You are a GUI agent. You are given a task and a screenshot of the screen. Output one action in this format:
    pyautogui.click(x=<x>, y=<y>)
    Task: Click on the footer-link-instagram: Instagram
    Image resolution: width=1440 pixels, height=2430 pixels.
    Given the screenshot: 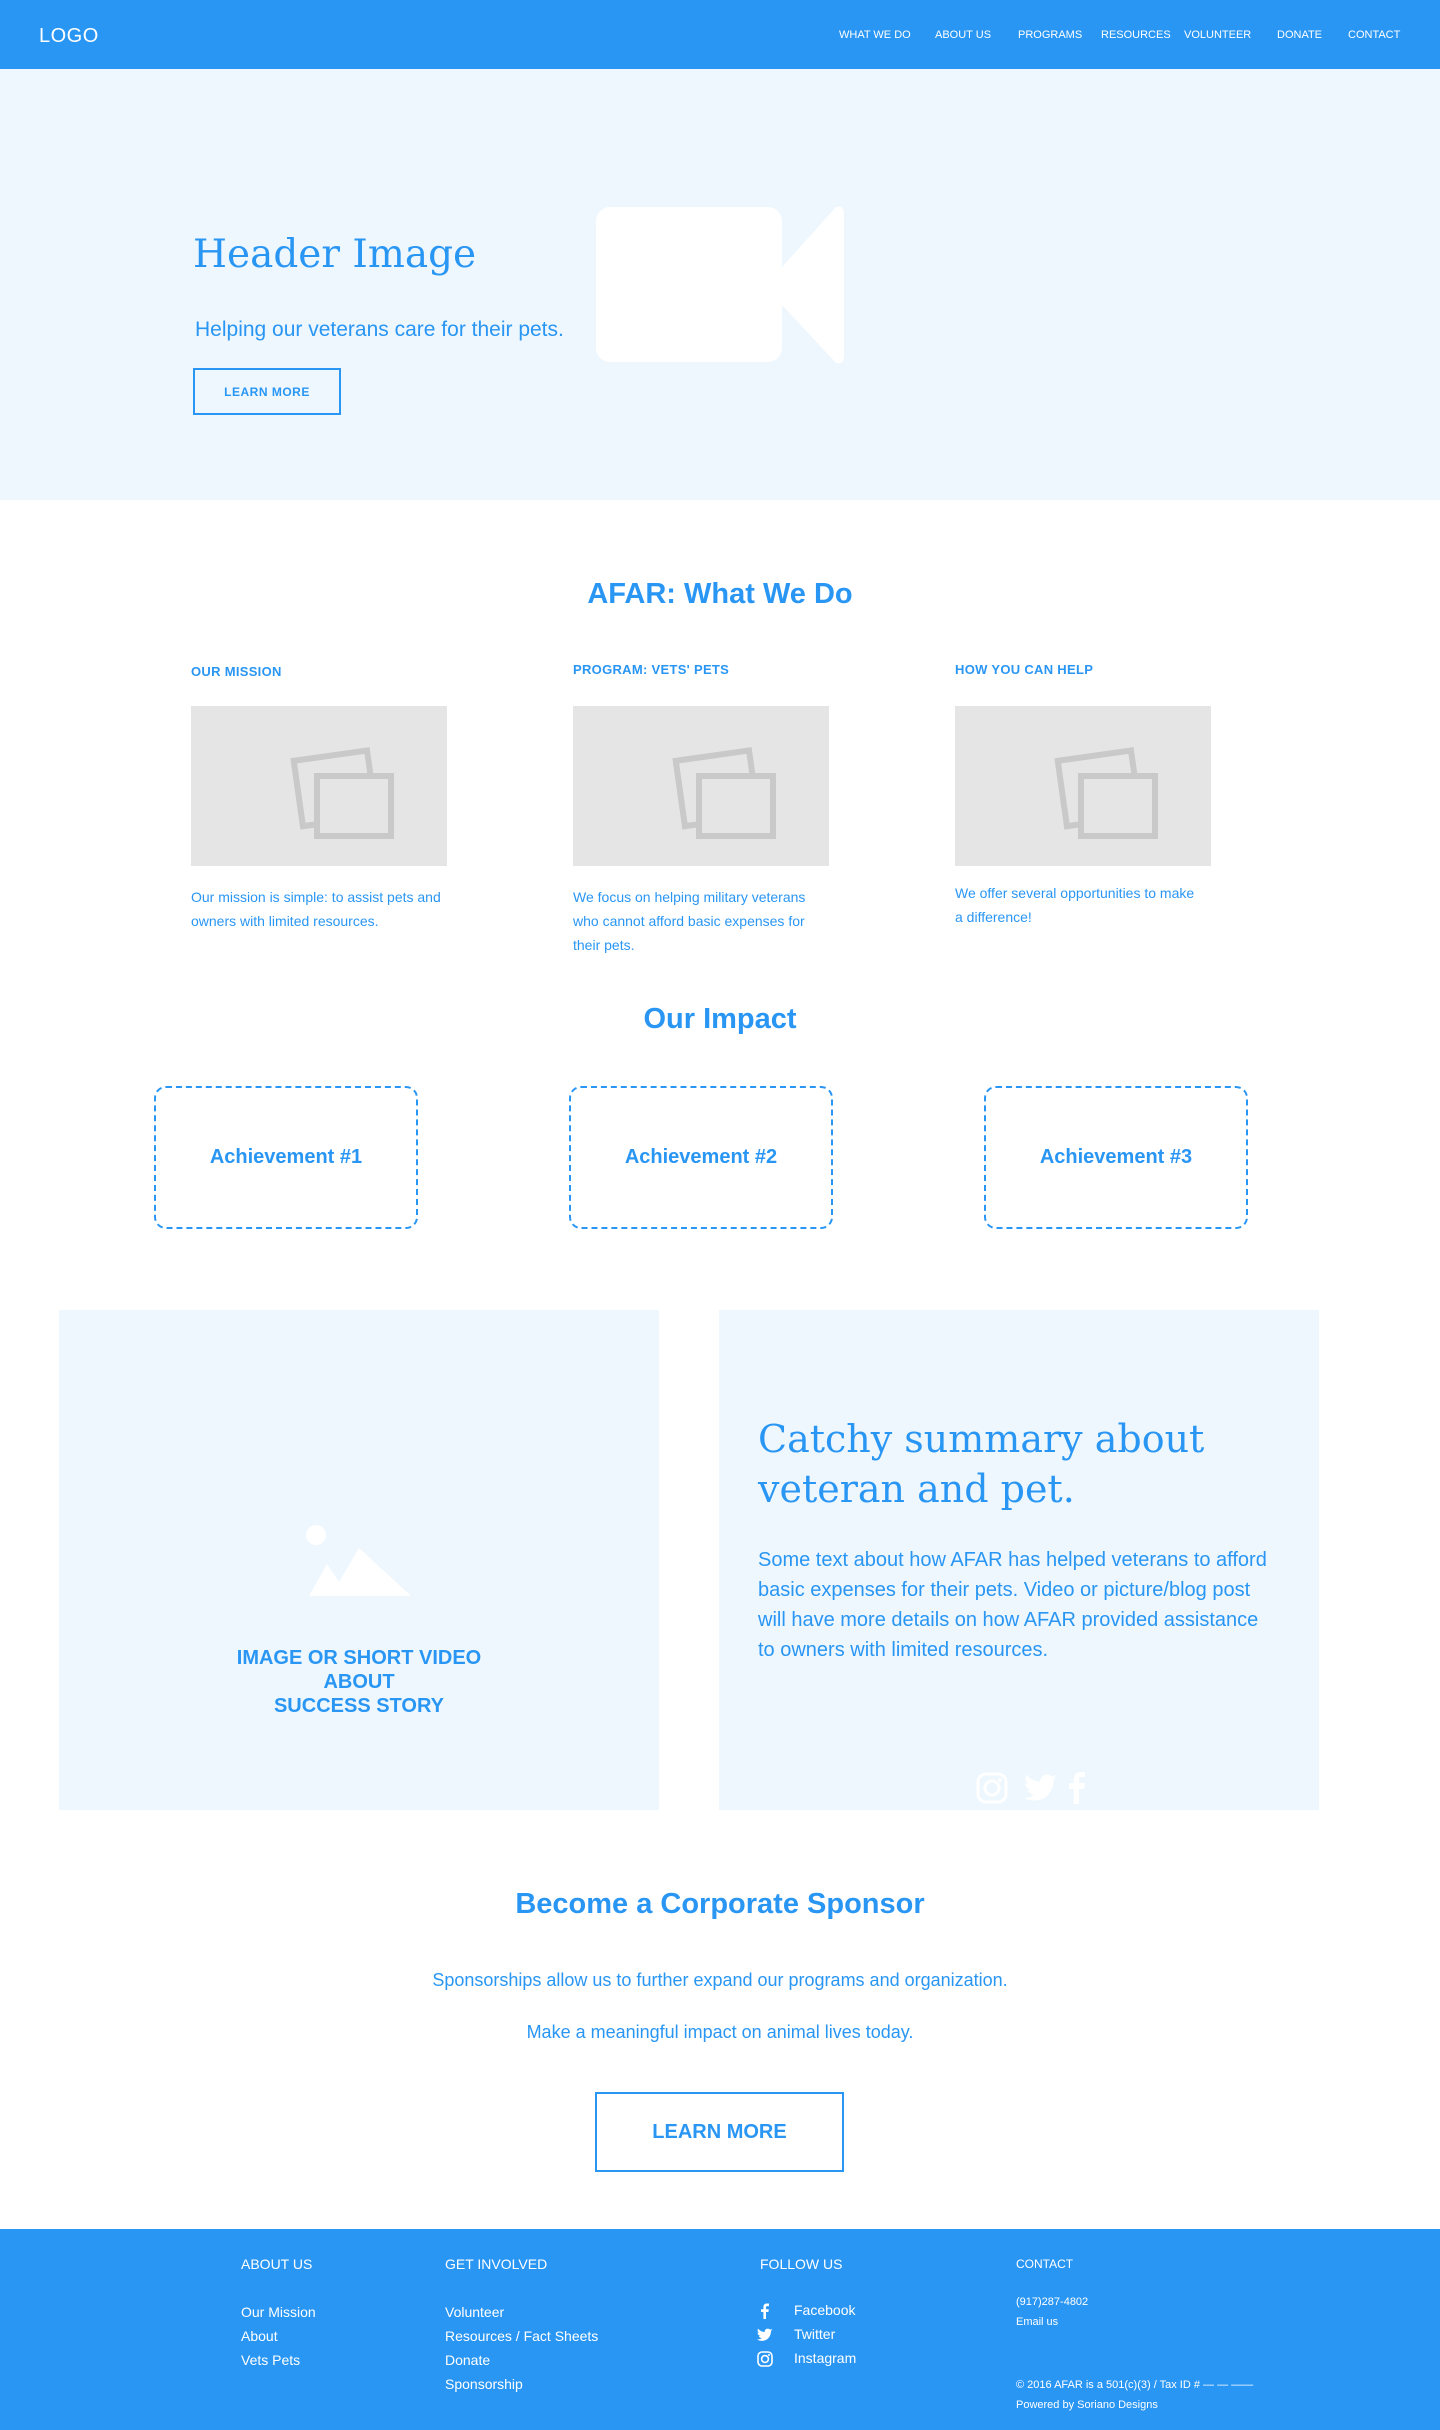 What is the action you would take?
    pyautogui.click(x=825, y=2358)
    